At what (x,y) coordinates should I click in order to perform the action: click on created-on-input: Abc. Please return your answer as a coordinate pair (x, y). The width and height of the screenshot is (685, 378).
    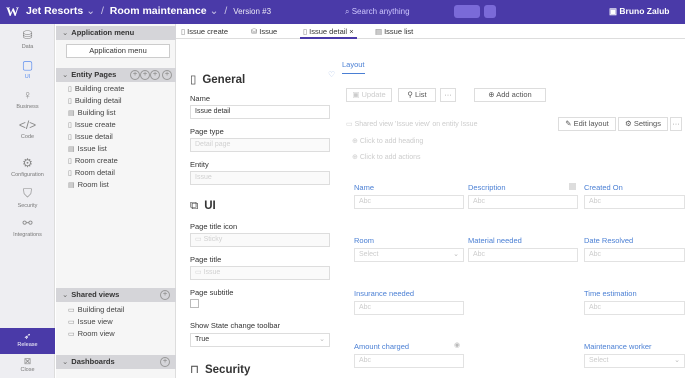
    Looking at the image, I should click on (634, 202).